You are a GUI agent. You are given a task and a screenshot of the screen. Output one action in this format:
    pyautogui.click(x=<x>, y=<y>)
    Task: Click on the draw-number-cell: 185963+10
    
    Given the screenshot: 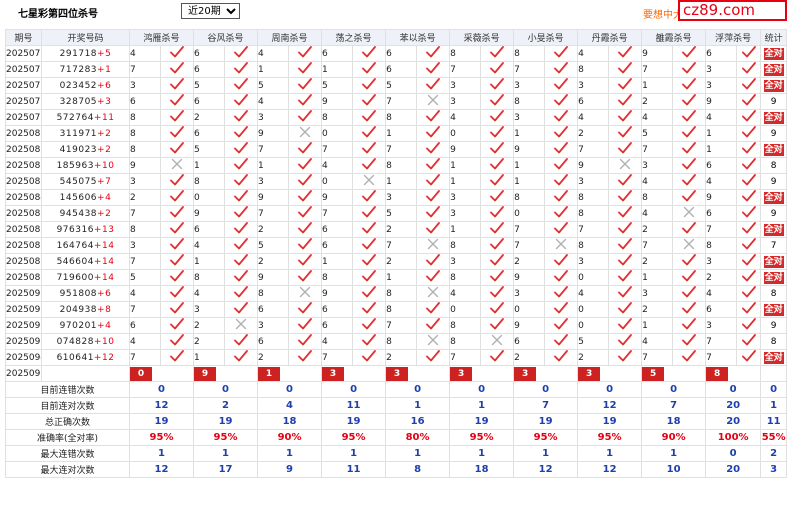 What is the action you would take?
    pyautogui.click(x=85, y=165)
    